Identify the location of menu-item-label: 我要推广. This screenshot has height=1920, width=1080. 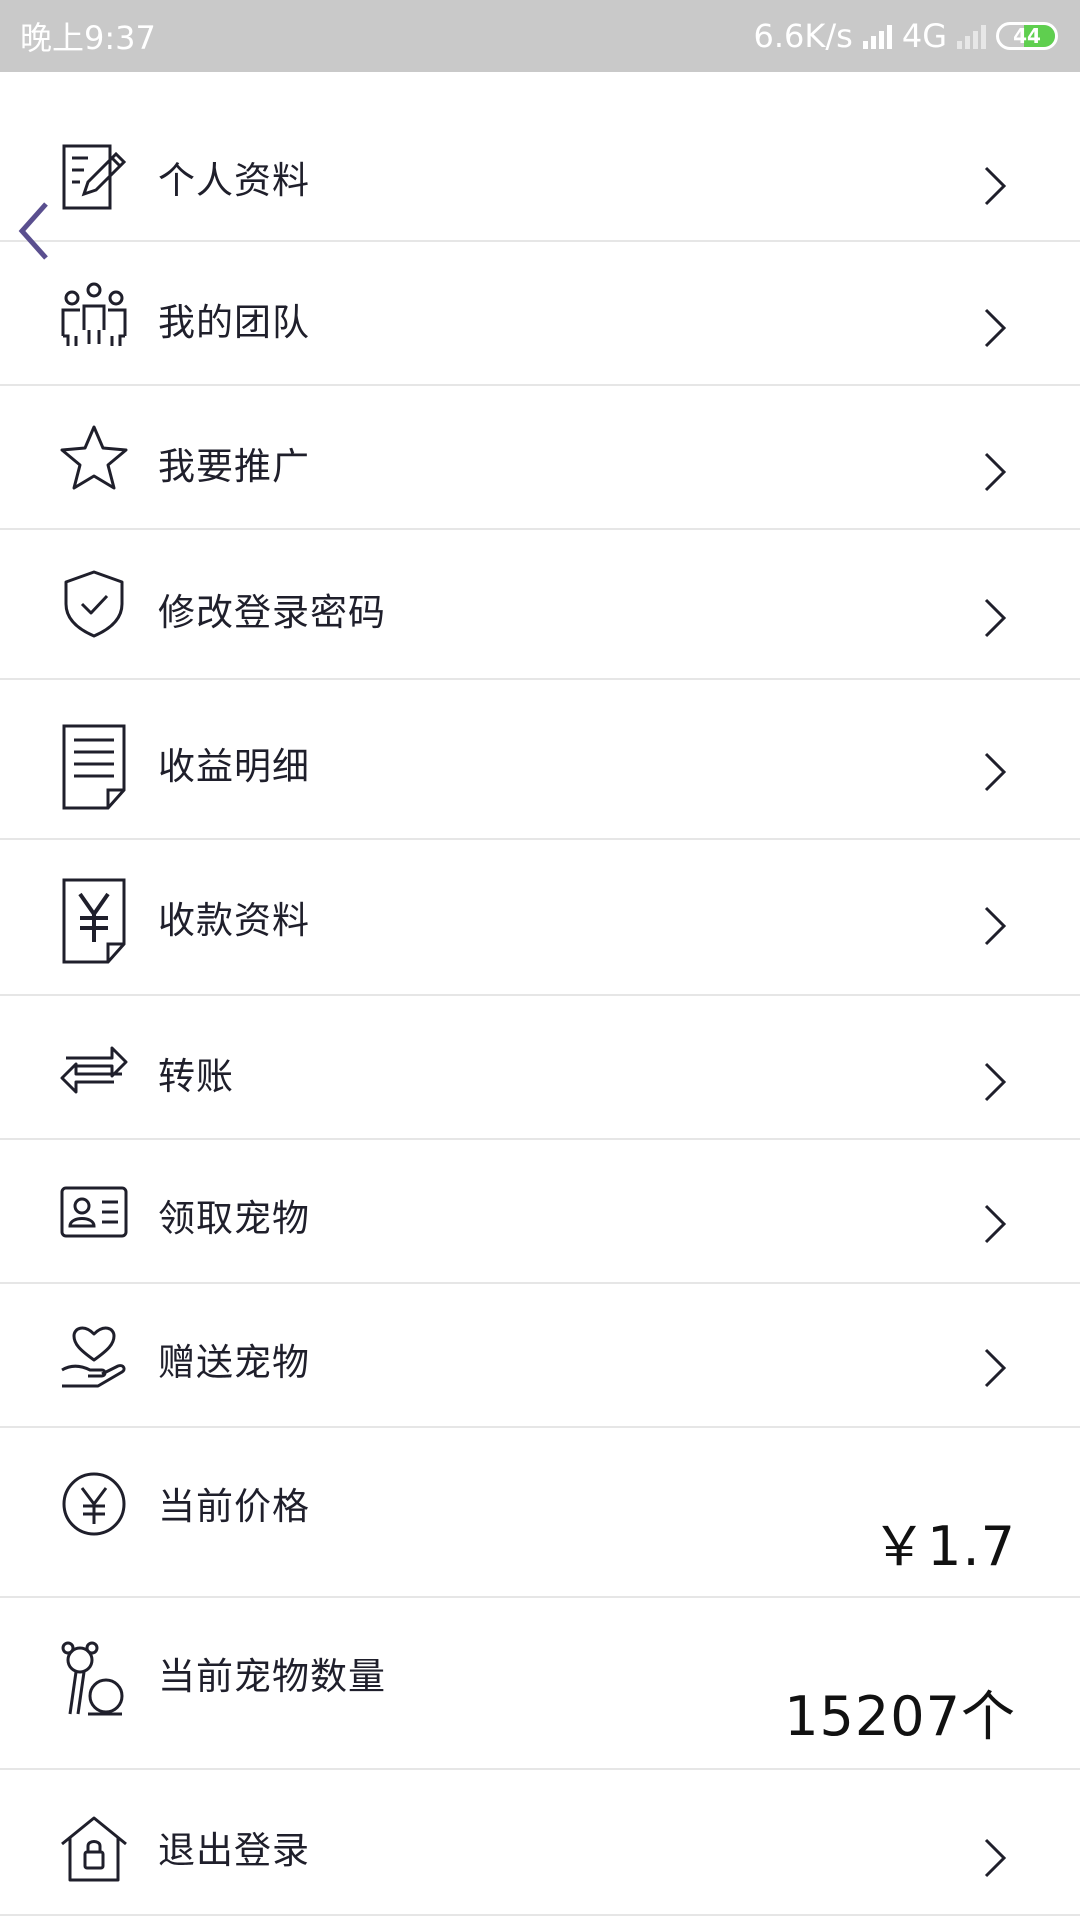
(234, 466).